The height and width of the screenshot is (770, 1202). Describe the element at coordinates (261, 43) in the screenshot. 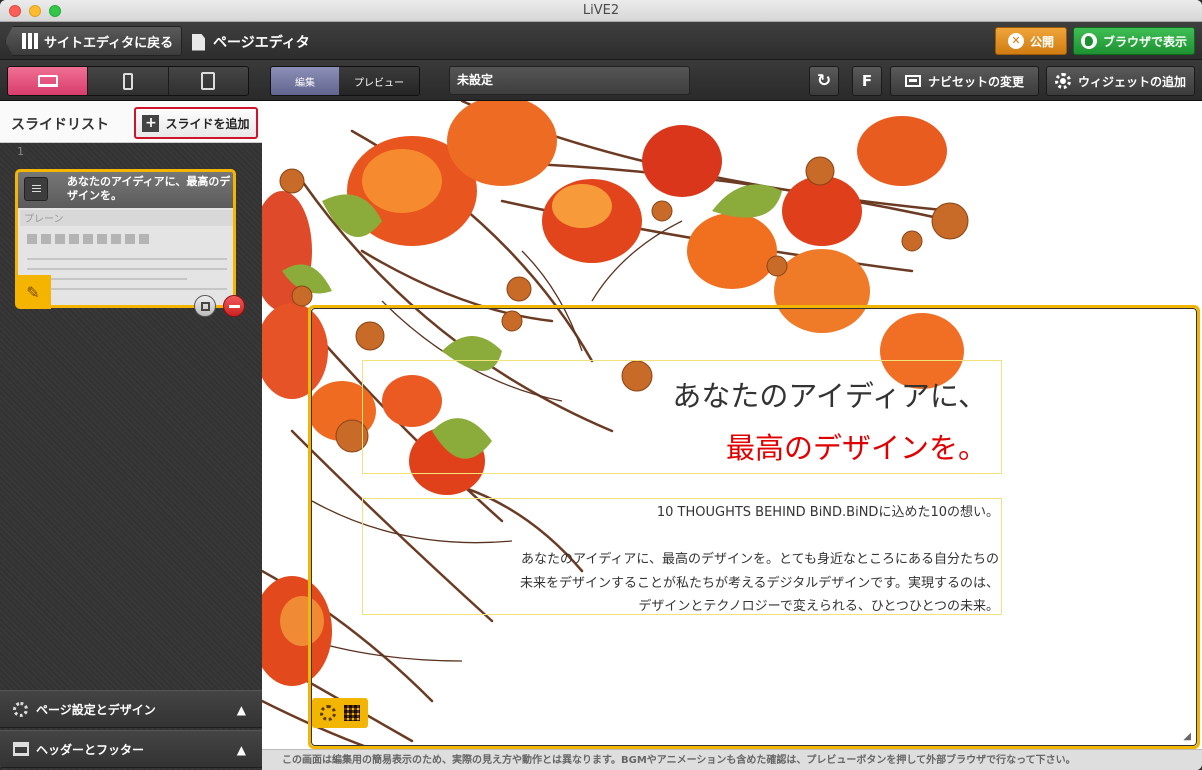

I see `page-title: ページエディタ` at that location.